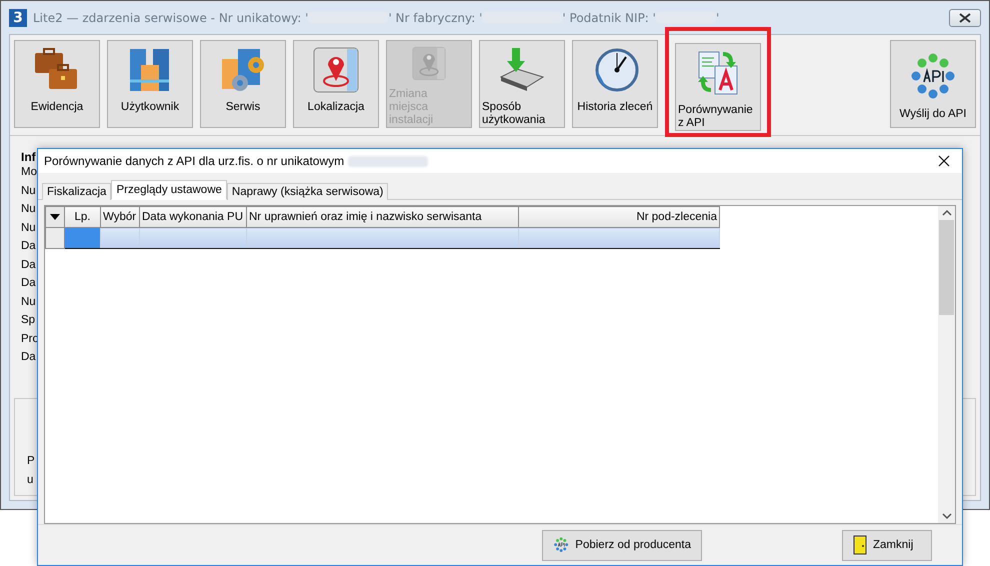  Describe the element at coordinates (150, 84) in the screenshot. I see `toolbar-button: Użytkownik` at that location.